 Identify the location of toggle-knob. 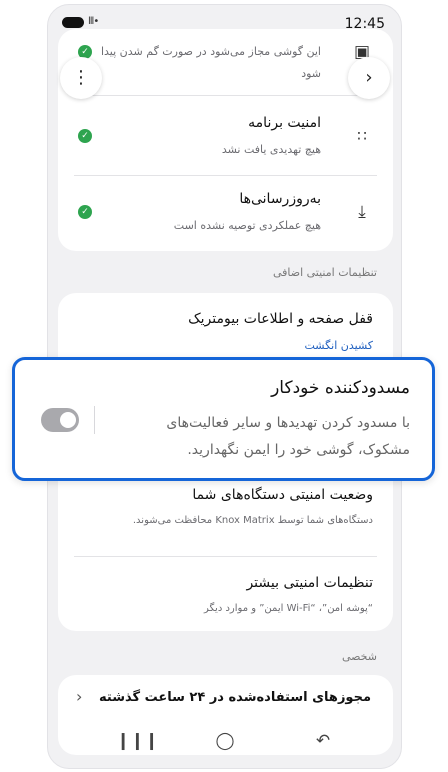
(68, 420).